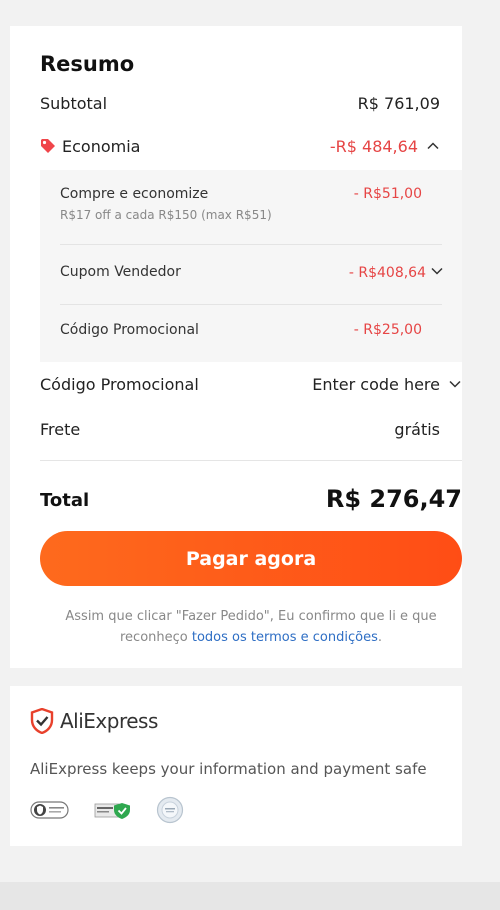 This screenshot has width=500, height=910. Describe the element at coordinates (87, 64) in the screenshot. I see `summary-title: Resumo` at that location.